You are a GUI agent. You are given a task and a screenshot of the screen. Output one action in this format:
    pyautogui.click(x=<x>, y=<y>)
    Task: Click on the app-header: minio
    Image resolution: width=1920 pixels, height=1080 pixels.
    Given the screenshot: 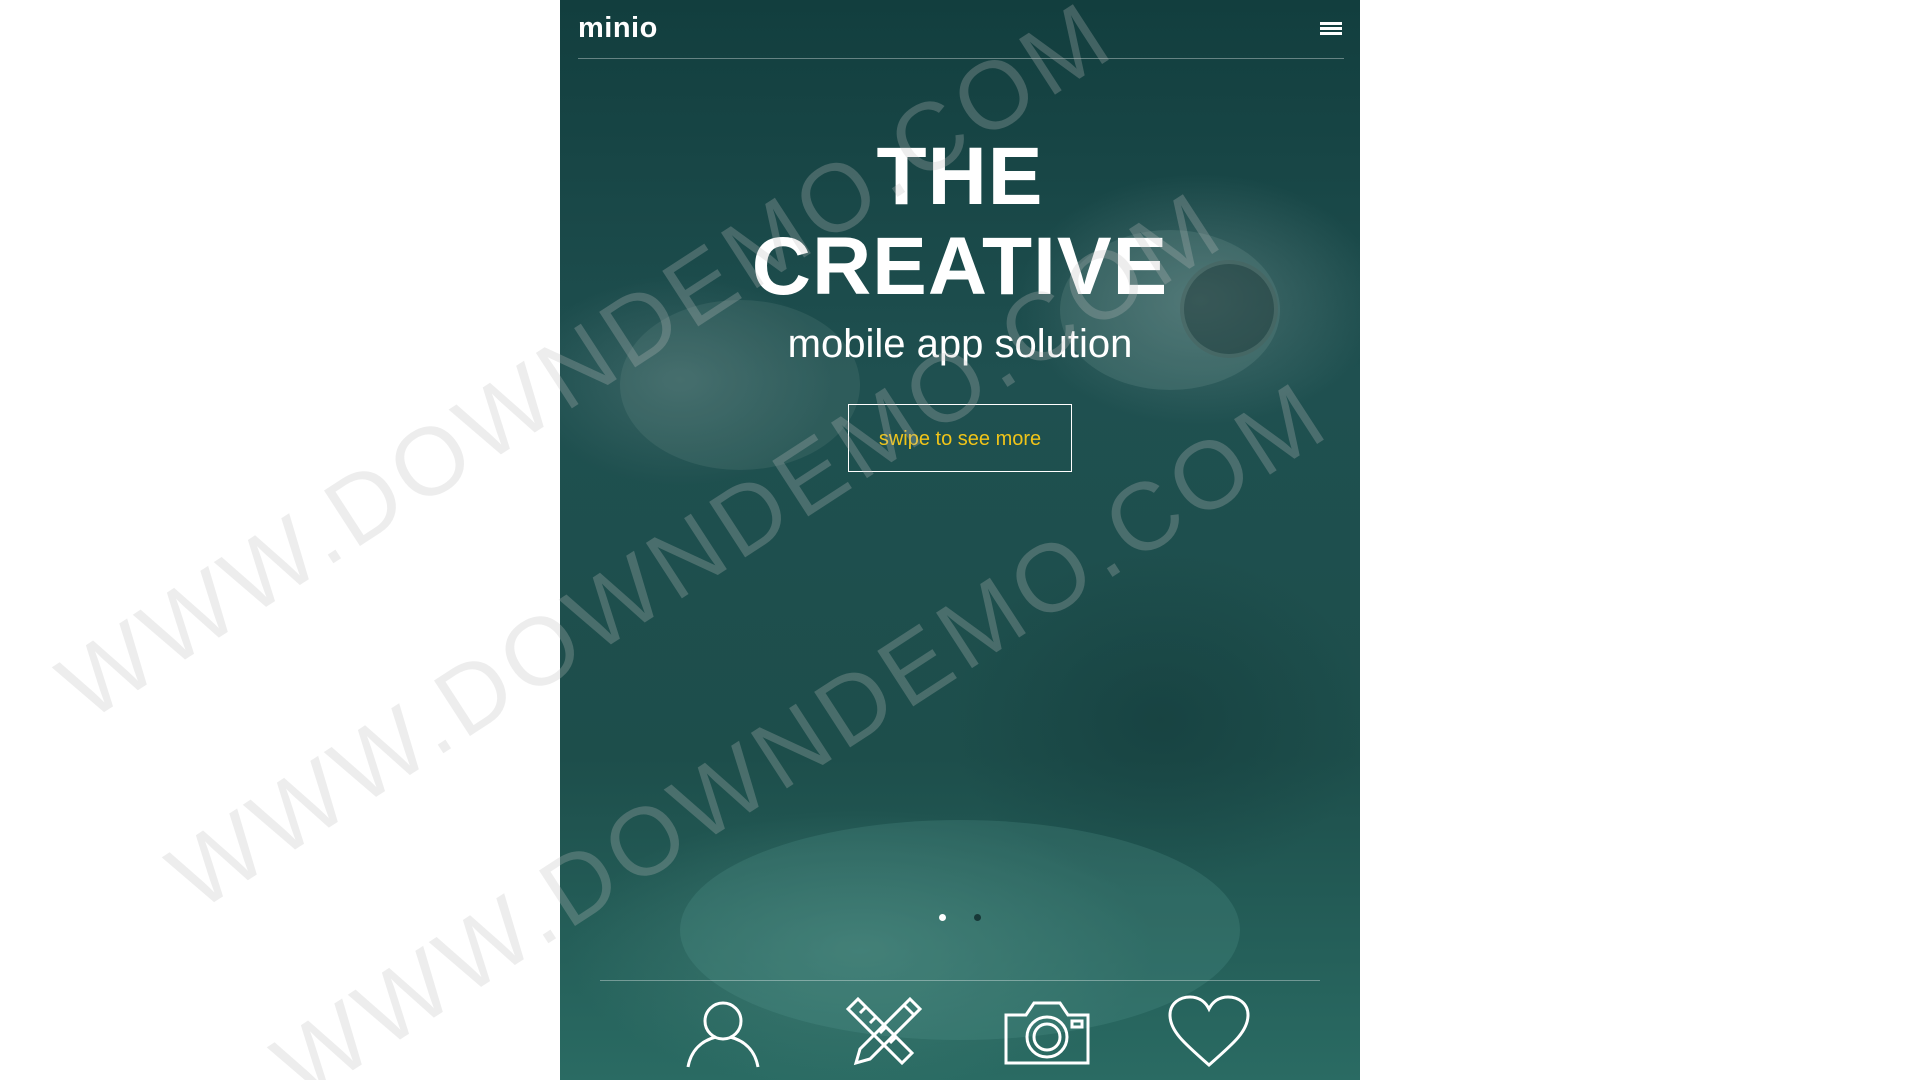 What is the action you would take?
    pyautogui.click(x=961, y=29)
    